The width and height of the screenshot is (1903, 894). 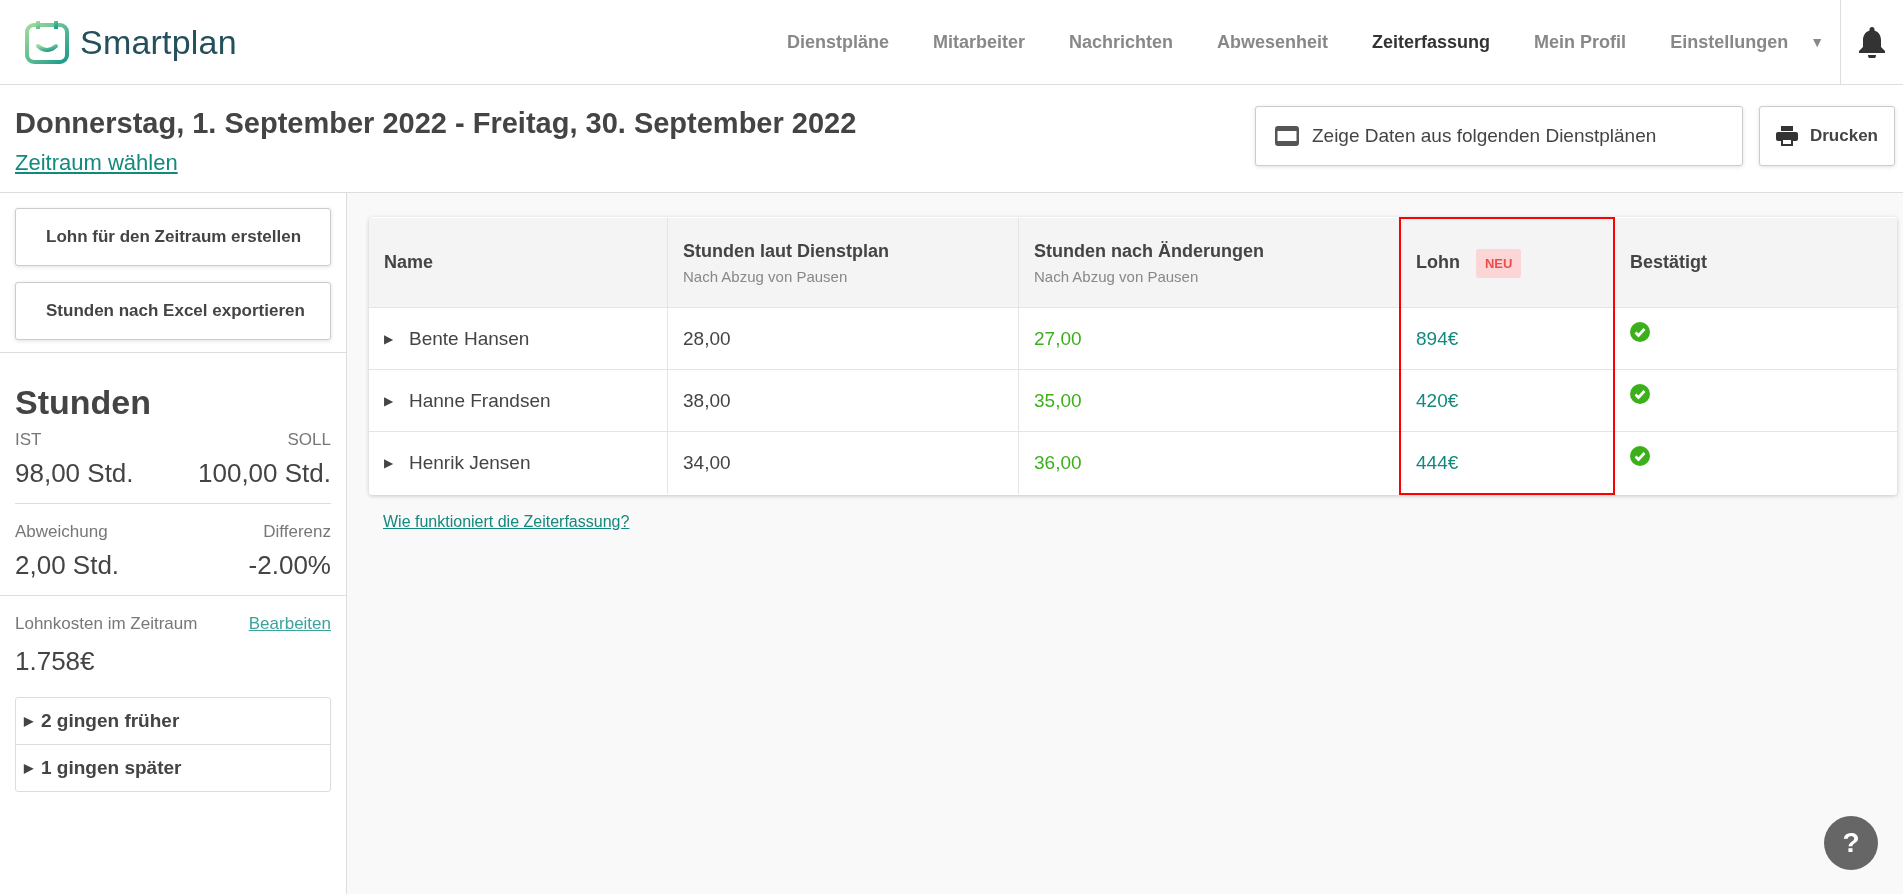 I want to click on column-header: Name, so click(x=518, y=263).